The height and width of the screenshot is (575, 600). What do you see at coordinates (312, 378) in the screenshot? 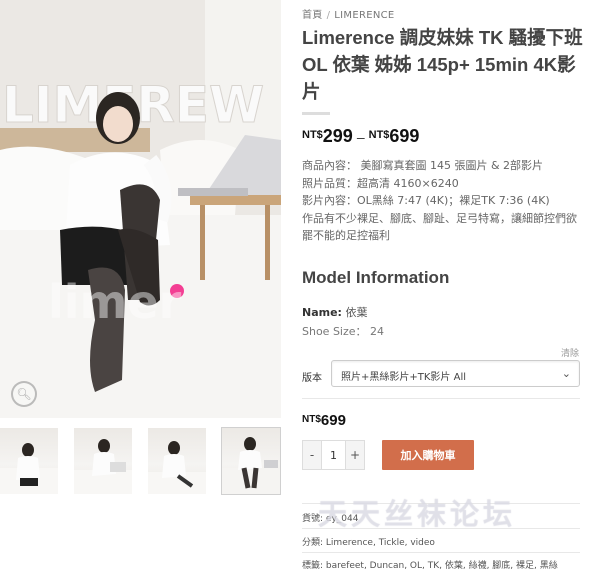
I see `variation-label: 版本` at bounding box center [312, 378].